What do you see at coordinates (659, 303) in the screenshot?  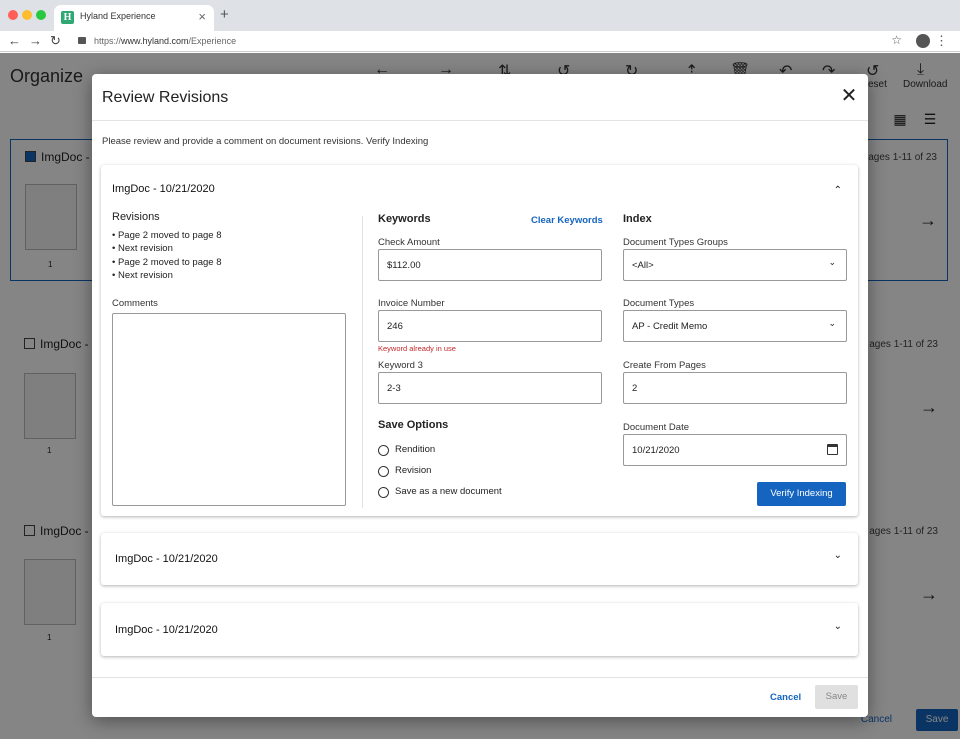 I see `doc-types-label: Document Types` at bounding box center [659, 303].